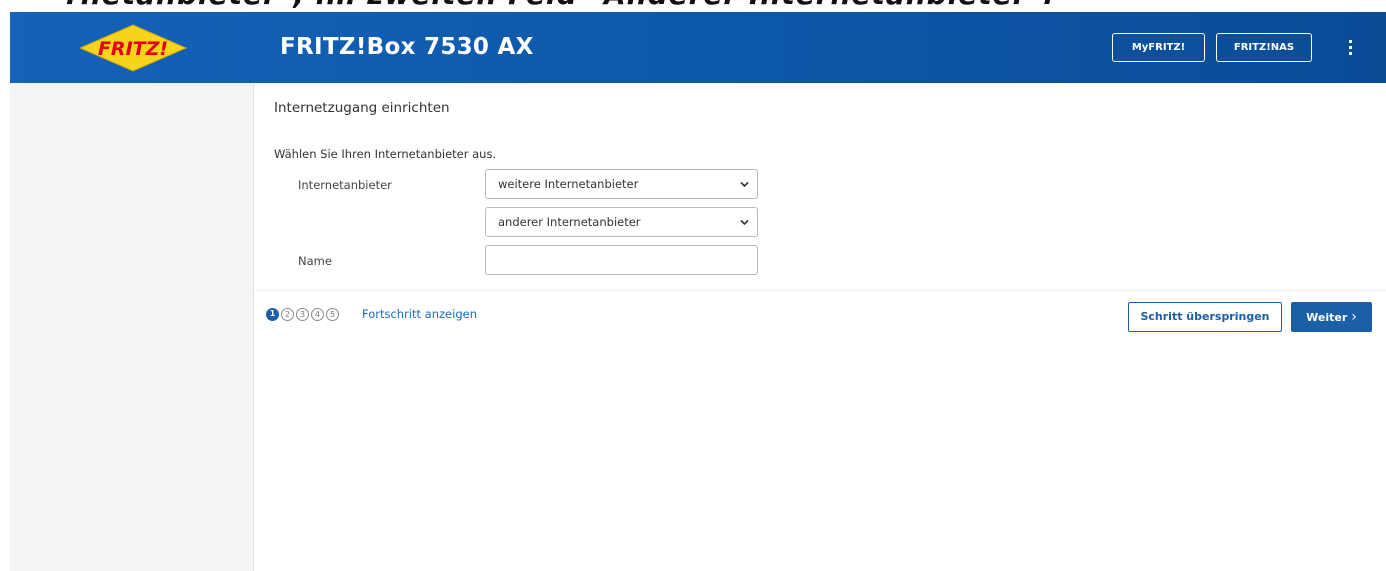 The width and height of the screenshot is (1386, 571). Describe the element at coordinates (419, 314) in the screenshot. I see `show-progress-link: Fortschritt anzeigen` at that location.